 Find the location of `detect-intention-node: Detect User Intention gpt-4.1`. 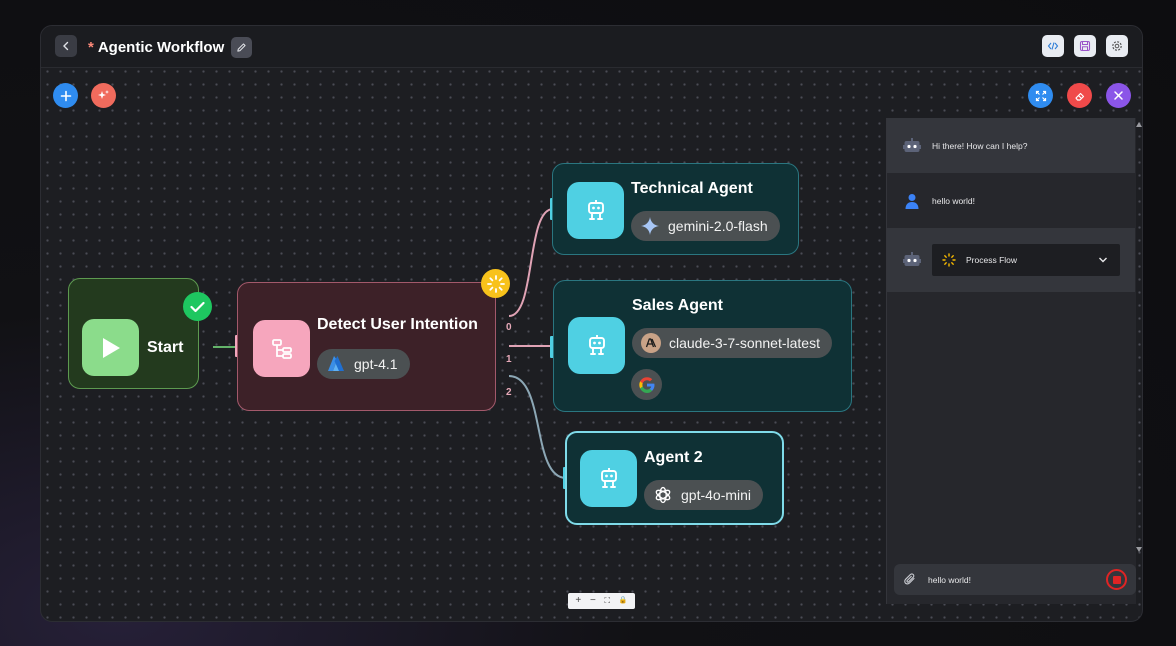

detect-intention-node: Detect User Intention gpt-4.1 is located at coordinates (366, 346).